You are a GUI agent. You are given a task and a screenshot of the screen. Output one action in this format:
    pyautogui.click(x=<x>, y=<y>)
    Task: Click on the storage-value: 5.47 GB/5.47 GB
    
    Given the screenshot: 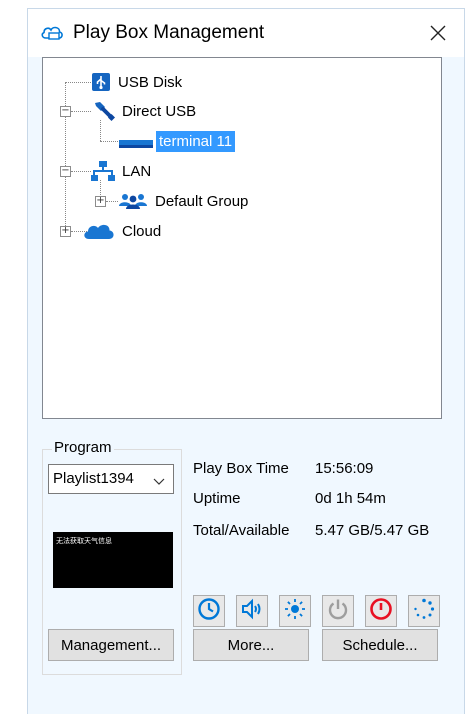 What is the action you would take?
    pyautogui.click(x=372, y=530)
    